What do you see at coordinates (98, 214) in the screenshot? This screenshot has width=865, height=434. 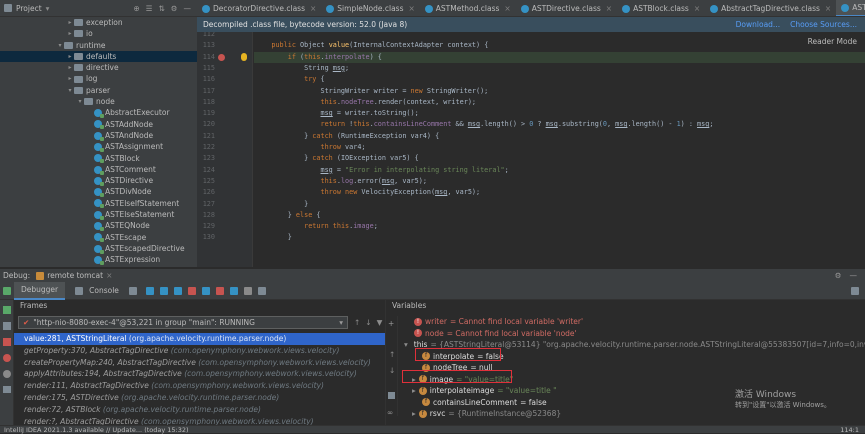 I see `tree-item: ASTElseStatement` at bounding box center [98, 214].